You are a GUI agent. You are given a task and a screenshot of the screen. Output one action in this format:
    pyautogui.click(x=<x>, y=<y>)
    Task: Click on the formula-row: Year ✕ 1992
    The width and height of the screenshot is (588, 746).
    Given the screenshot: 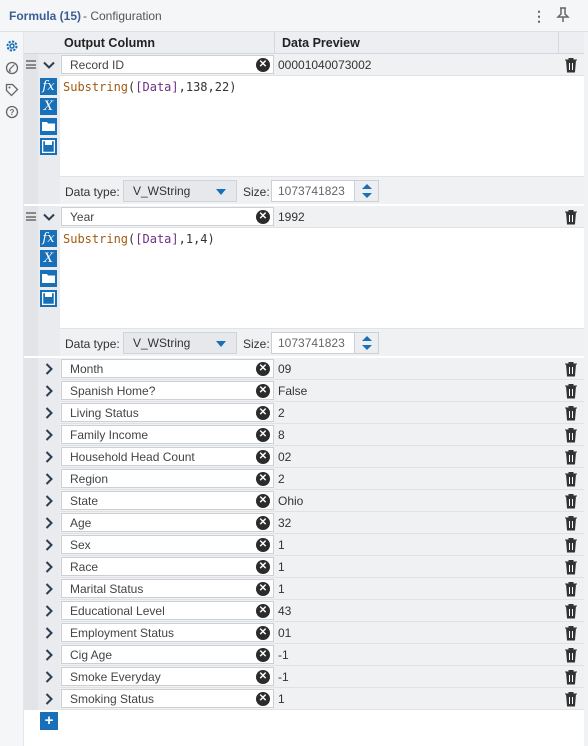 What is the action you would take?
    pyautogui.click(x=322, y=217)
    